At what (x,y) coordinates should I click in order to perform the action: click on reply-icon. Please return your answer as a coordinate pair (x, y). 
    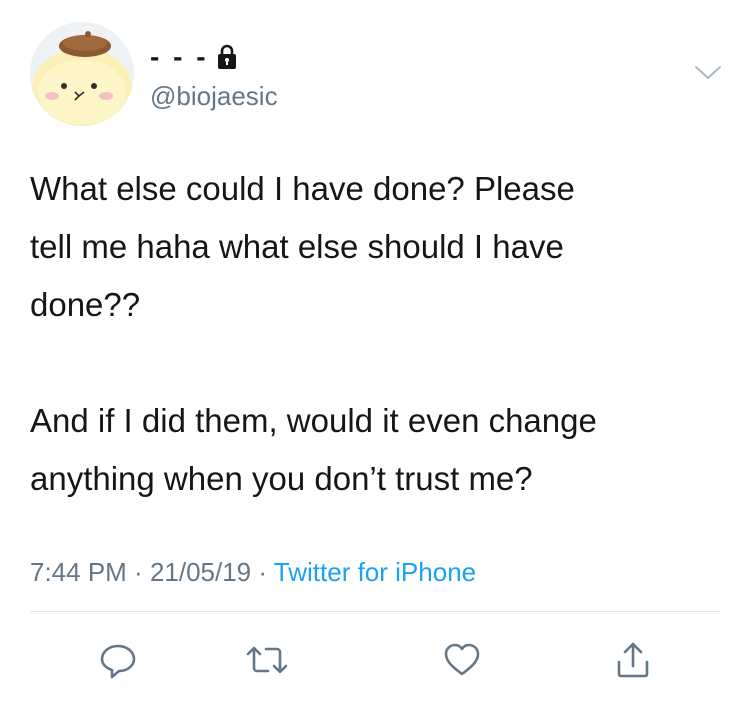
    Looking at the image, I should click on (118, 661).